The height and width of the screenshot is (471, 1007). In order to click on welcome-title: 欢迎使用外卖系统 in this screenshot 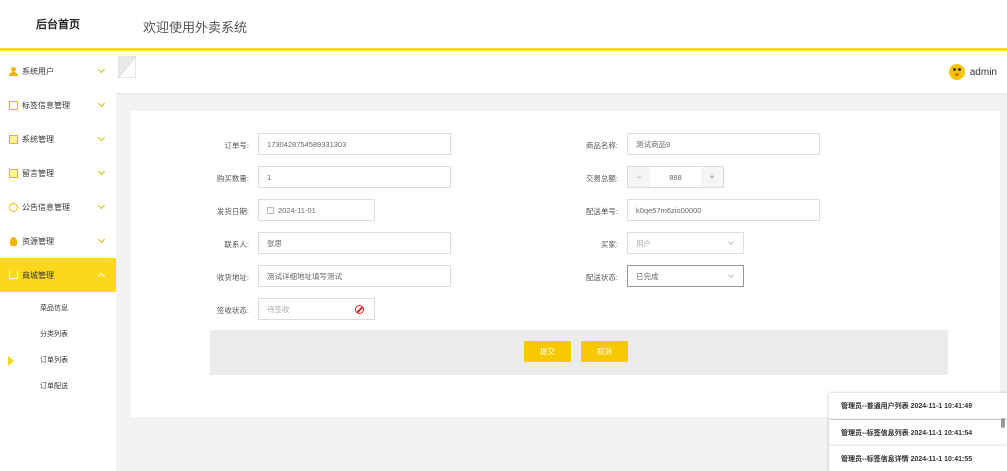, I will do `click(195, 27)`.